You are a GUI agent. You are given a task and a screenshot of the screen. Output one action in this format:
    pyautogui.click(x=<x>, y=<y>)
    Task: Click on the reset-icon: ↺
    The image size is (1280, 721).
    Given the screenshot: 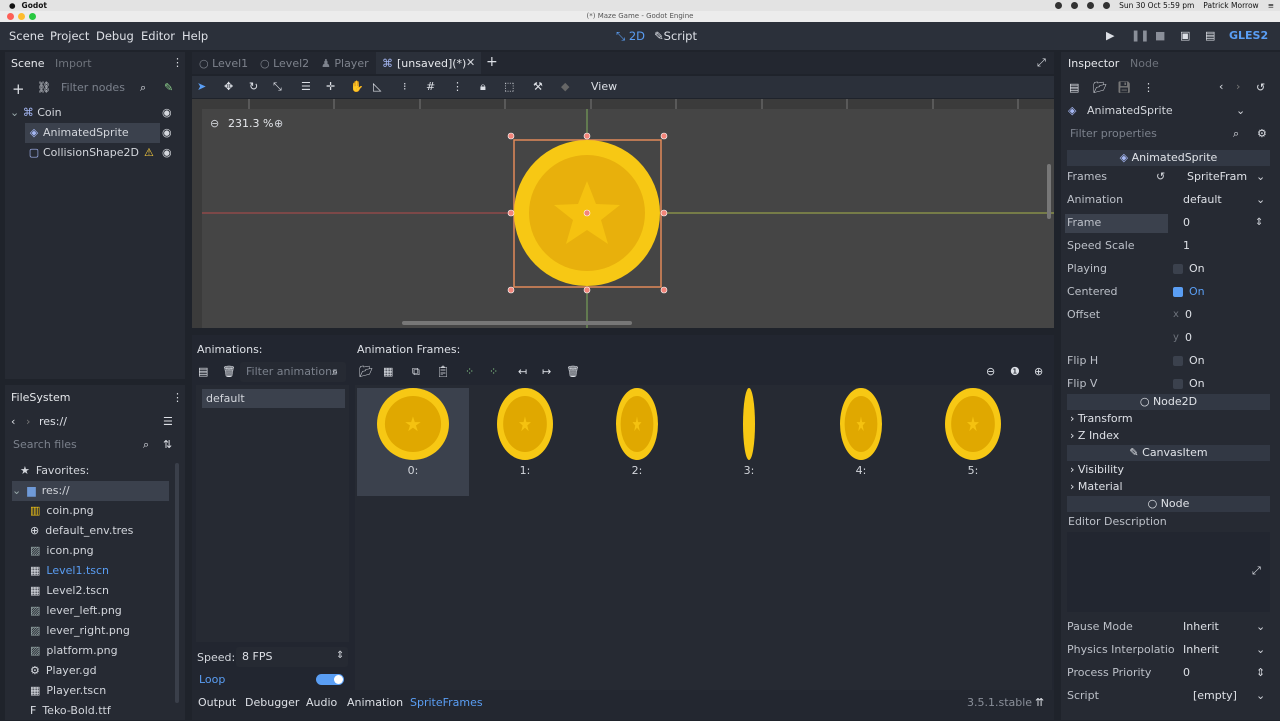 What is the action you would take?
    pyautogui.click(x=1160, y=177)
    